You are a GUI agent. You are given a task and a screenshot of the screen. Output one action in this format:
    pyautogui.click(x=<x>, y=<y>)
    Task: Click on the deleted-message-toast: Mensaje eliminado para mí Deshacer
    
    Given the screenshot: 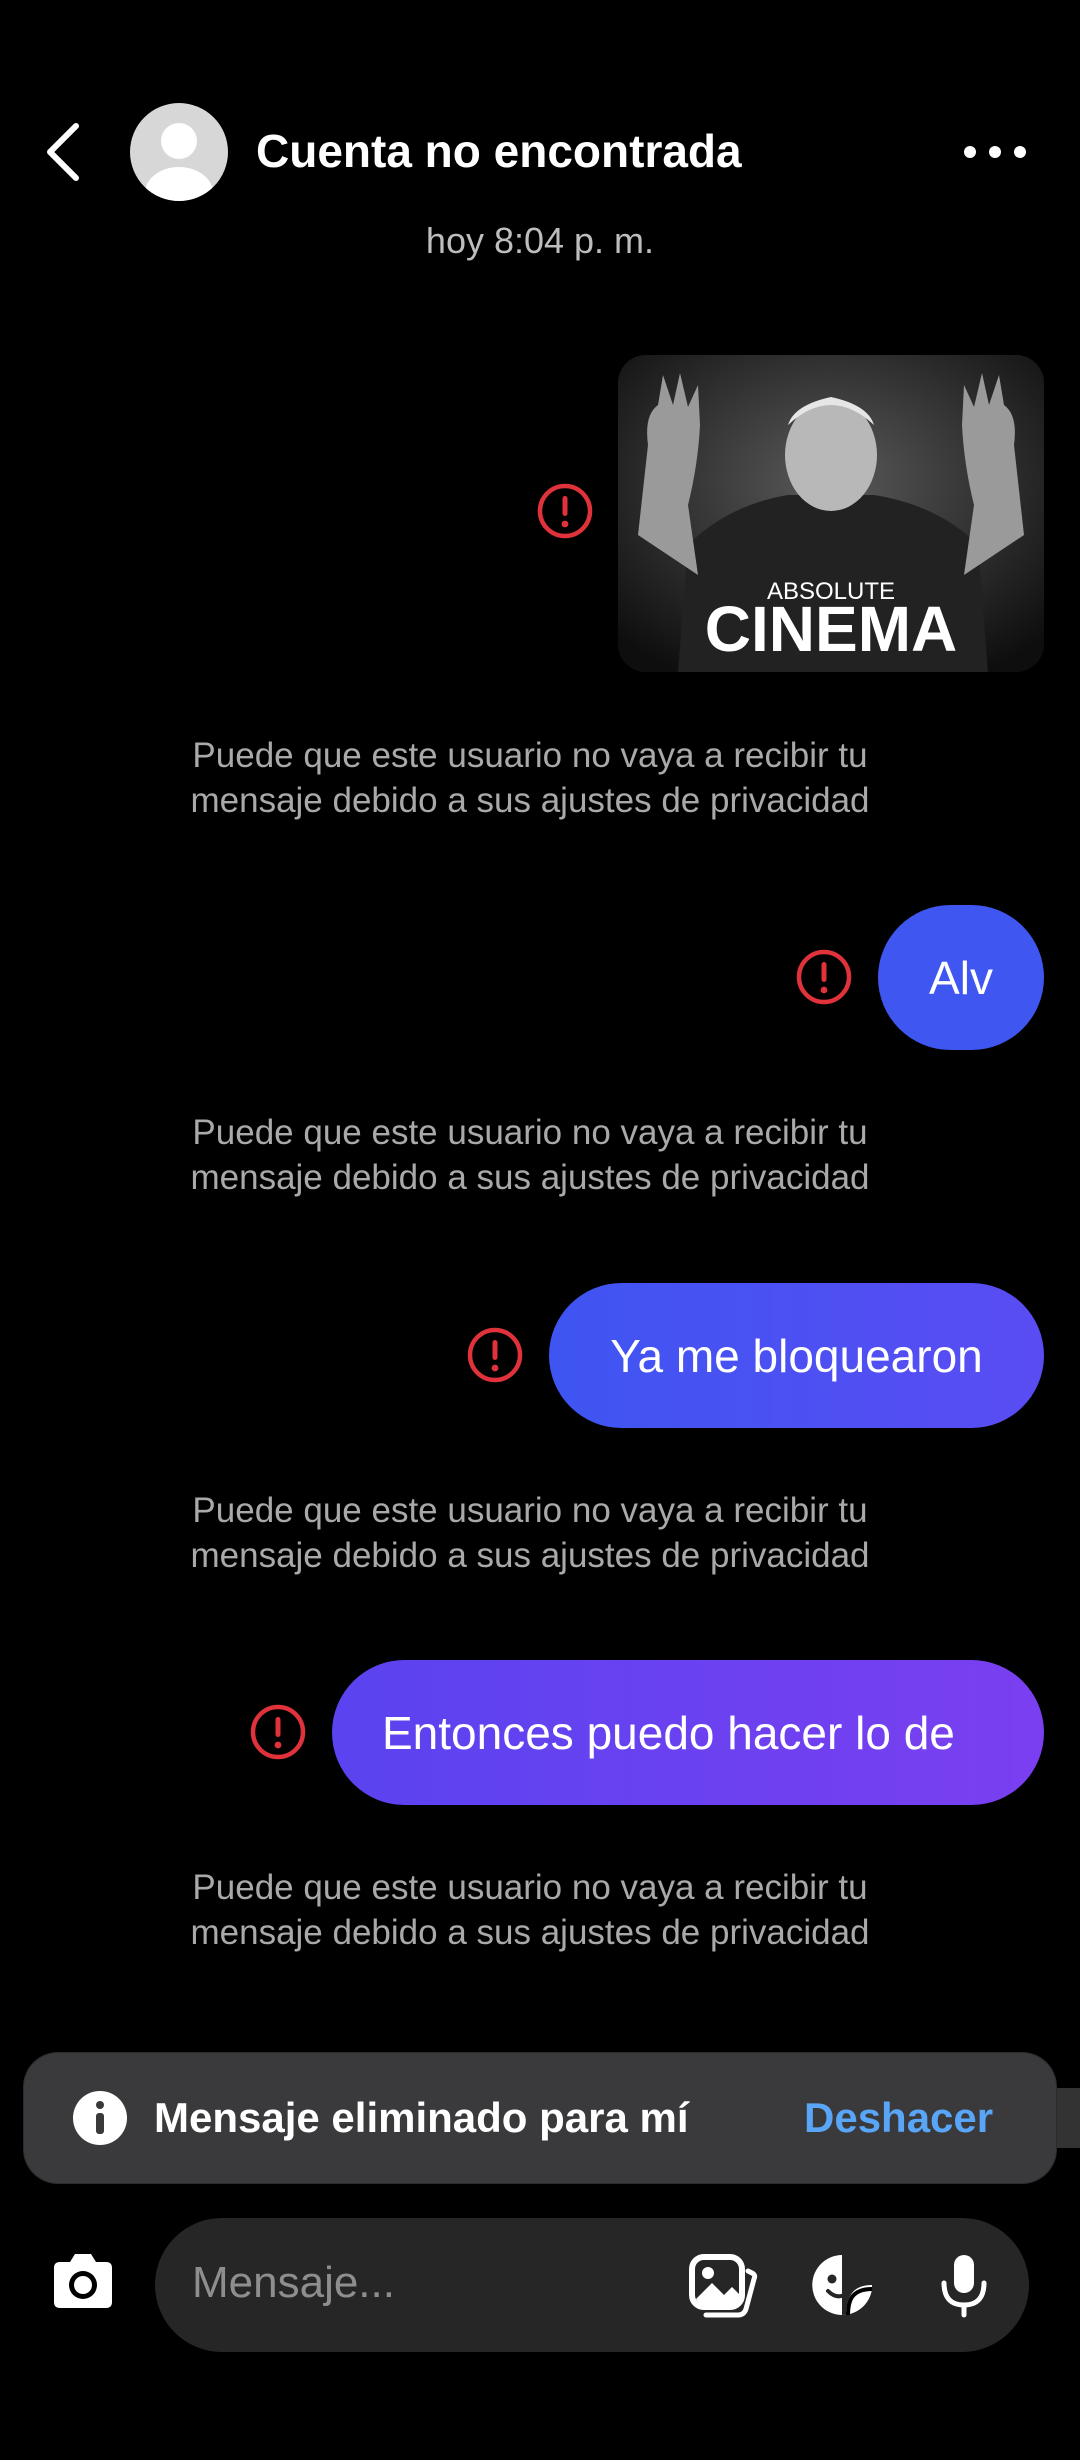 What is the action you would take?
    pyautogui.click(x=540, y=2118)
    